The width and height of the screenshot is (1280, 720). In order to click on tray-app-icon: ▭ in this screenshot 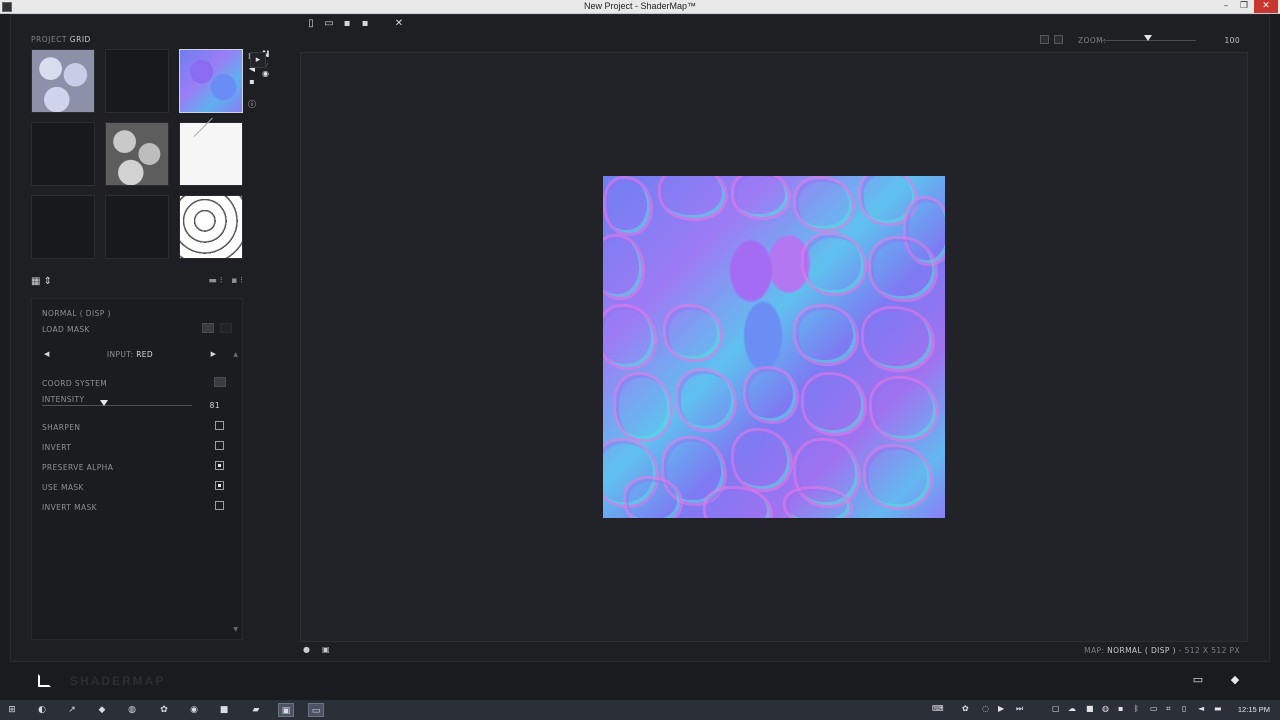, I will do `click(1154, 708)`.